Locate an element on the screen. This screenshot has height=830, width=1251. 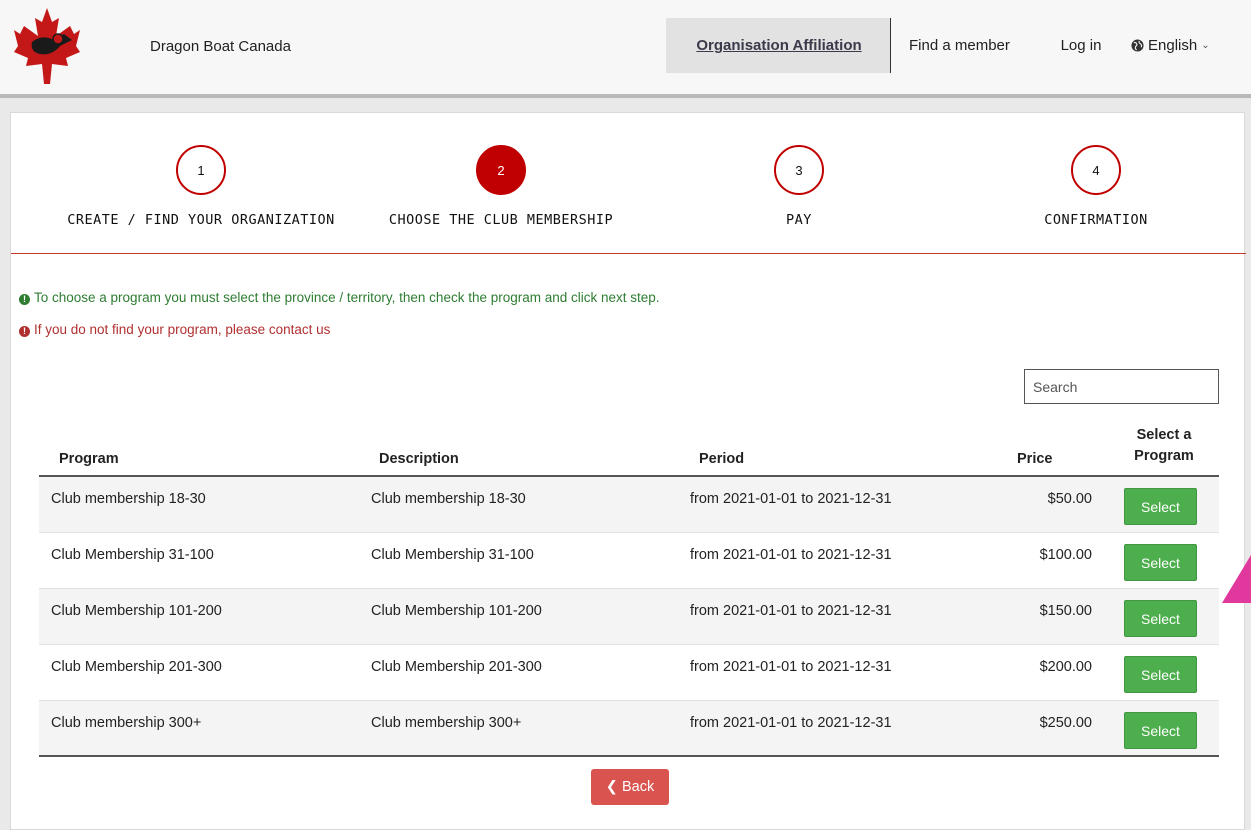
brand-name: Dragon Boat Canada is located at coordinates (220, 46).